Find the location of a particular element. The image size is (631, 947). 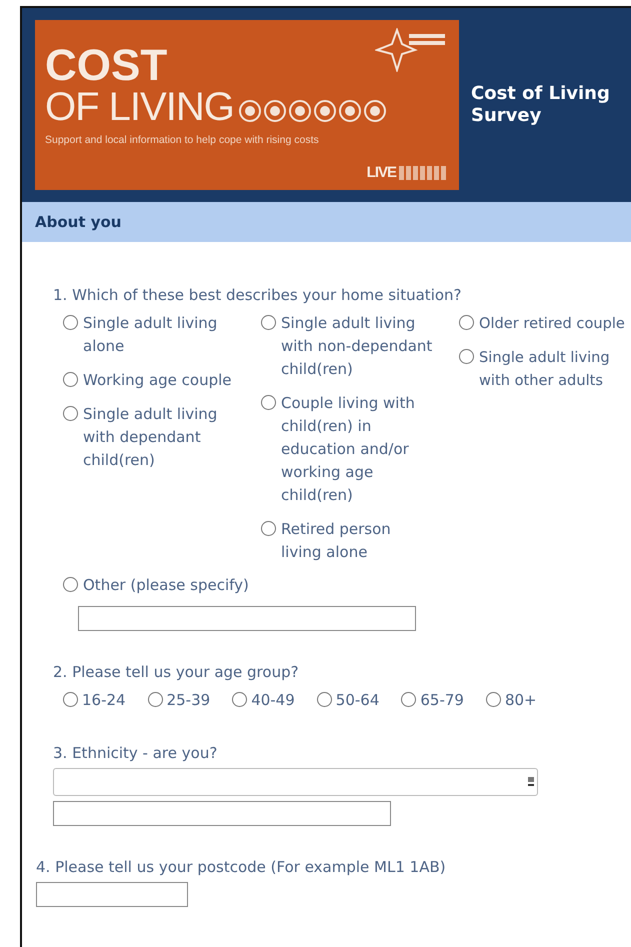

option-label: Older retired couple is located at coordinates (552, 324).